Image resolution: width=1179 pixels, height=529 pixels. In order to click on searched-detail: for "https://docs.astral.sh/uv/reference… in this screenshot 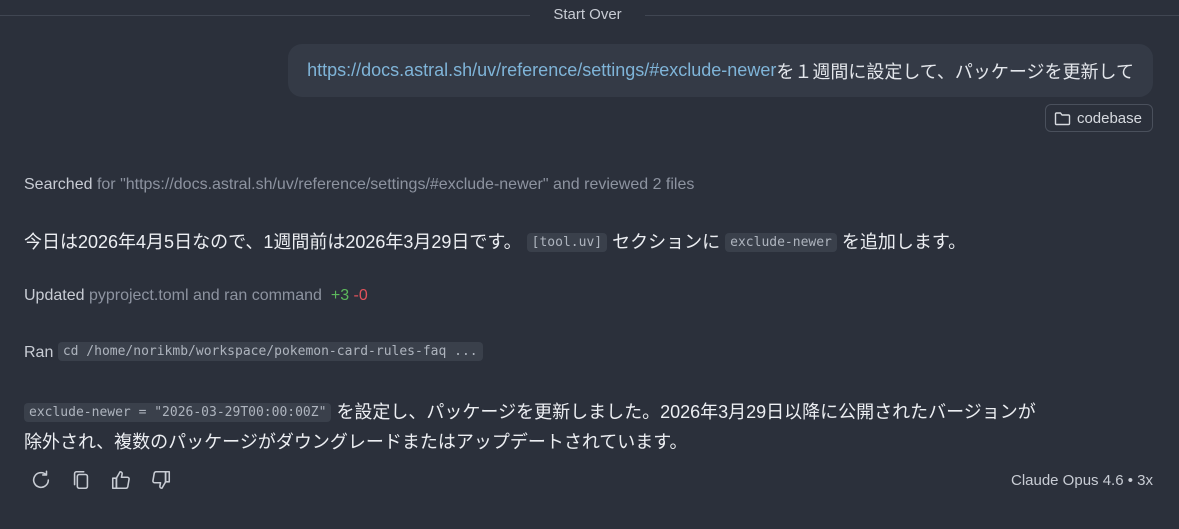, I will do `click(393, 184)`.